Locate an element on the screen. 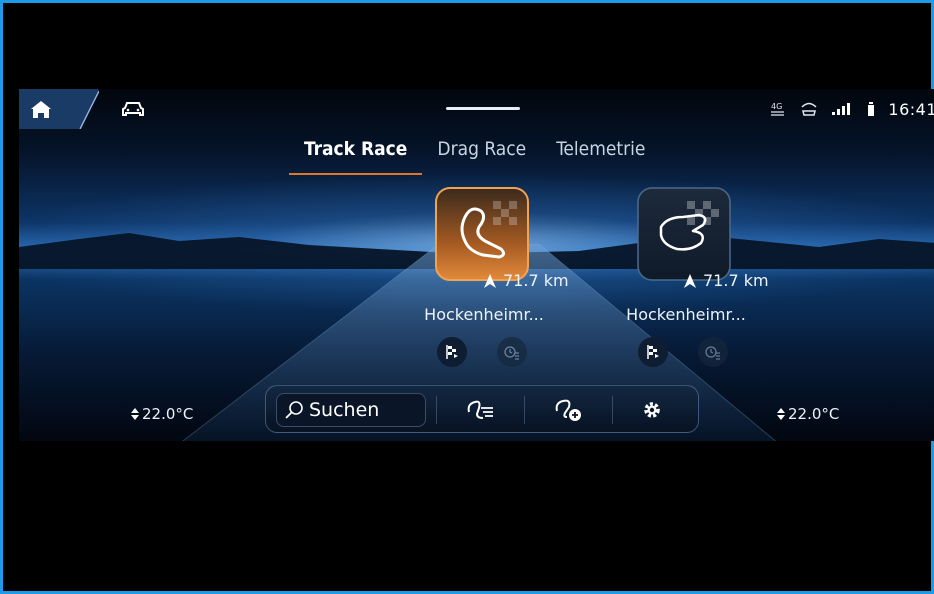 This screenshot has height=594, width=934. temperature-left-value: 22.0°C is located at coordinates (168, 414).